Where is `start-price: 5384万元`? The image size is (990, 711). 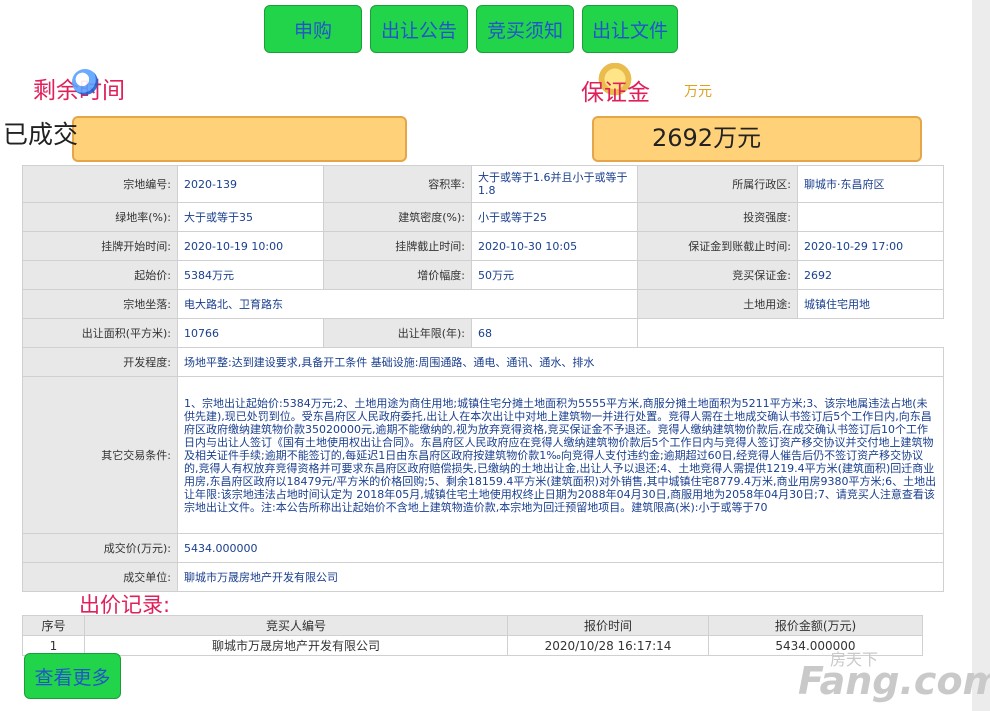
start-price: 5384万元 is located at coordinates (250, 275).